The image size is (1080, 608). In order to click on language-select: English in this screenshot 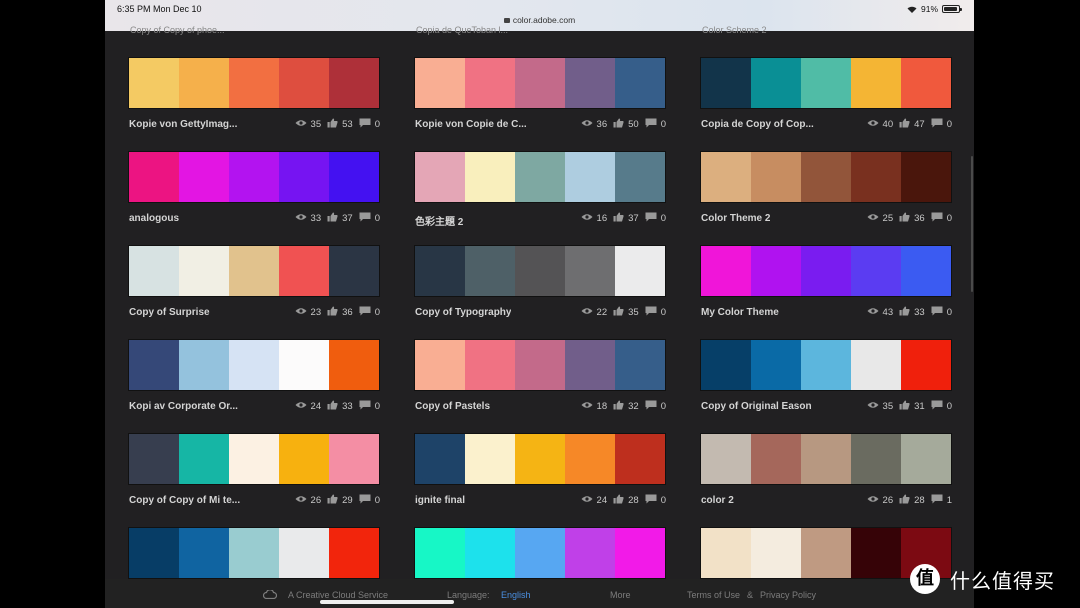, I will do `click(516, 595)`.